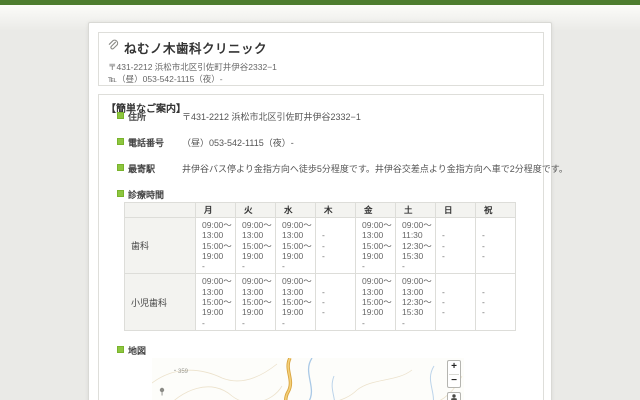 The width and height of the screenshot is (640, 400). I want to click on map-elevation-label: ・359, so click(180, 372).